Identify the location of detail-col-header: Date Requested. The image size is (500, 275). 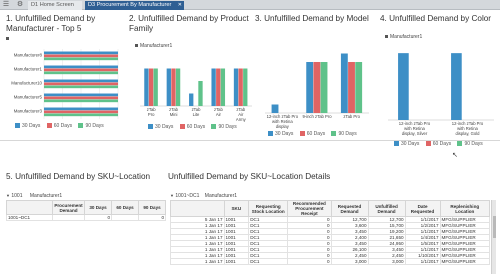
(422, 208).